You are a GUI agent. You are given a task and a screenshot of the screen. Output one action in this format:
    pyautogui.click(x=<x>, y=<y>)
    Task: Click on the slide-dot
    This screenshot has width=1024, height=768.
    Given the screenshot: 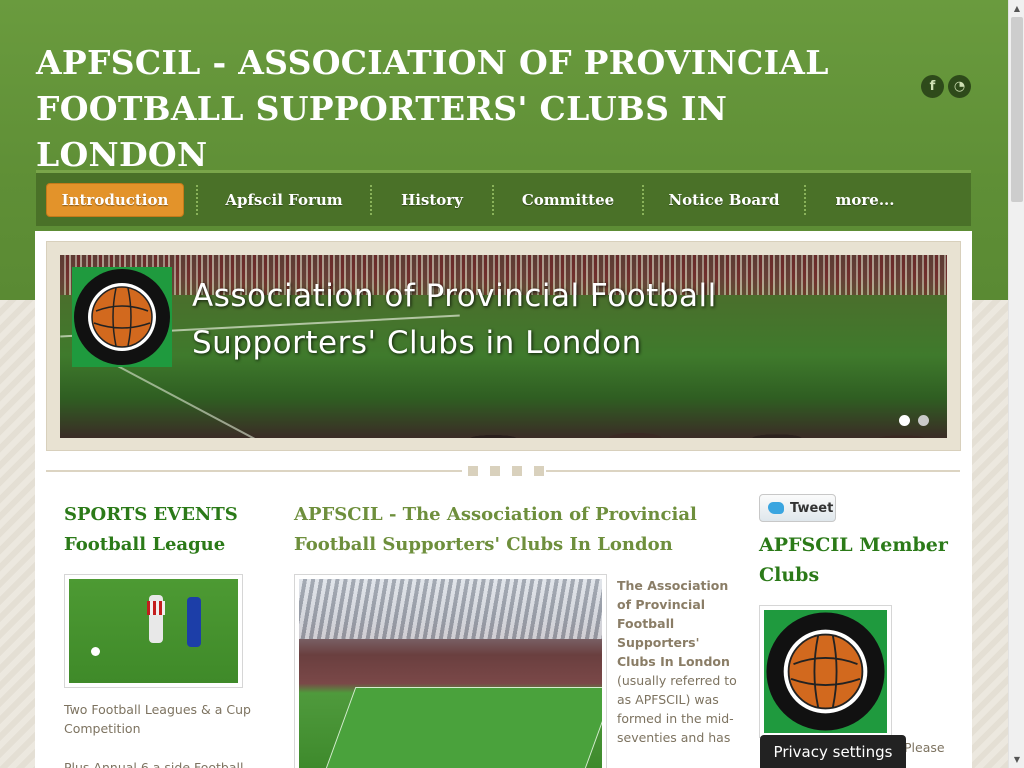 What is the action you would take?
    pyautogui.click(x=923, y=420)
    